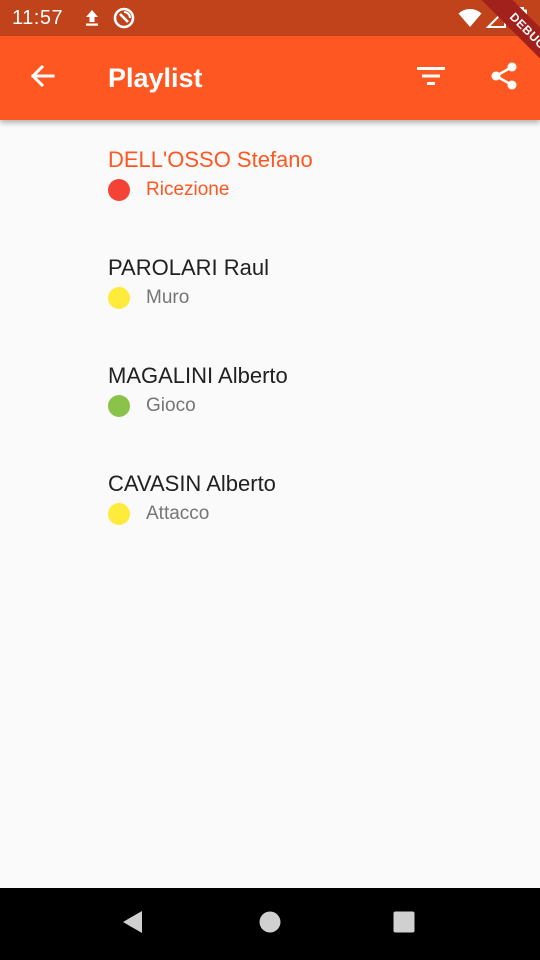  I want to click on playlist-item: MAGALINI Alberto Gioco, so click(270, 390).